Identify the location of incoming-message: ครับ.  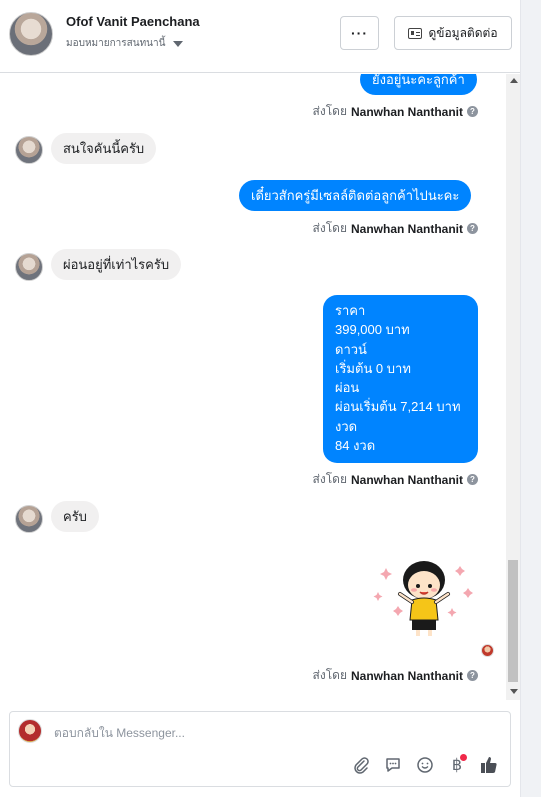
(75, 516).